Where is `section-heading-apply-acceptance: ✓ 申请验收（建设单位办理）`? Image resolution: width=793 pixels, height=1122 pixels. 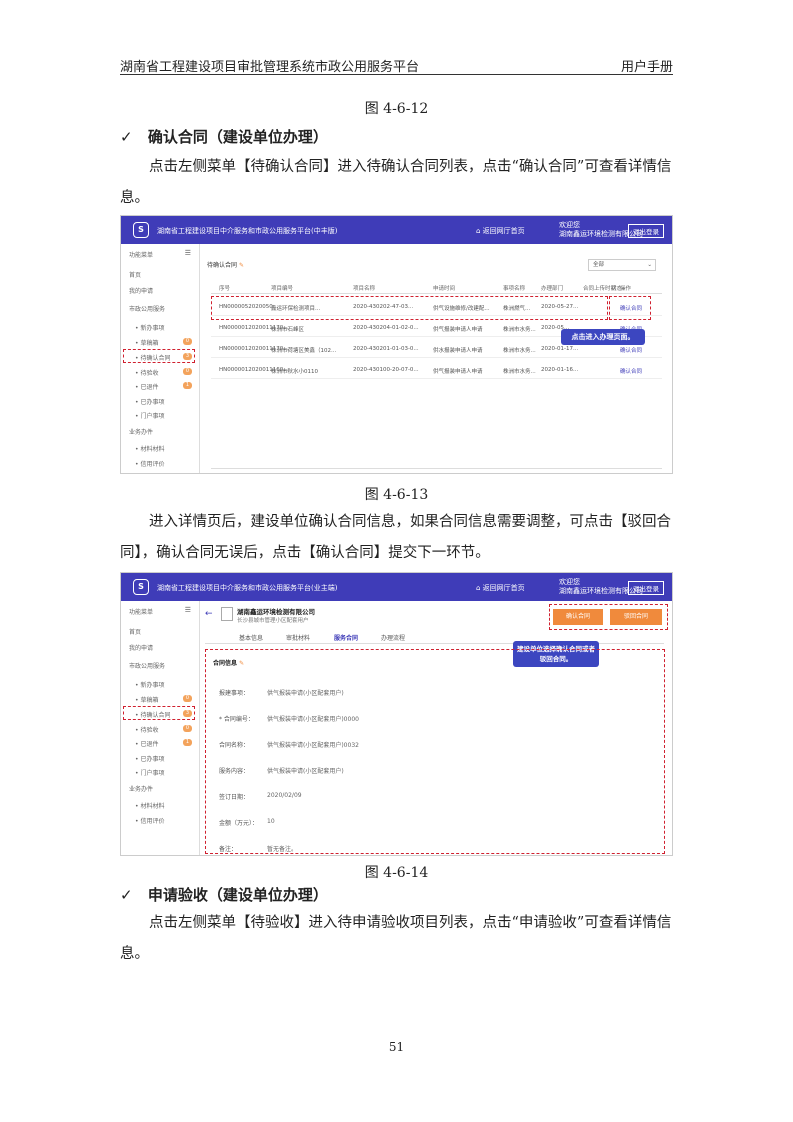 section-heading-apply-acceptance: ✓ 申请验收（建设单位办理） is located at coordinates (224, 894).